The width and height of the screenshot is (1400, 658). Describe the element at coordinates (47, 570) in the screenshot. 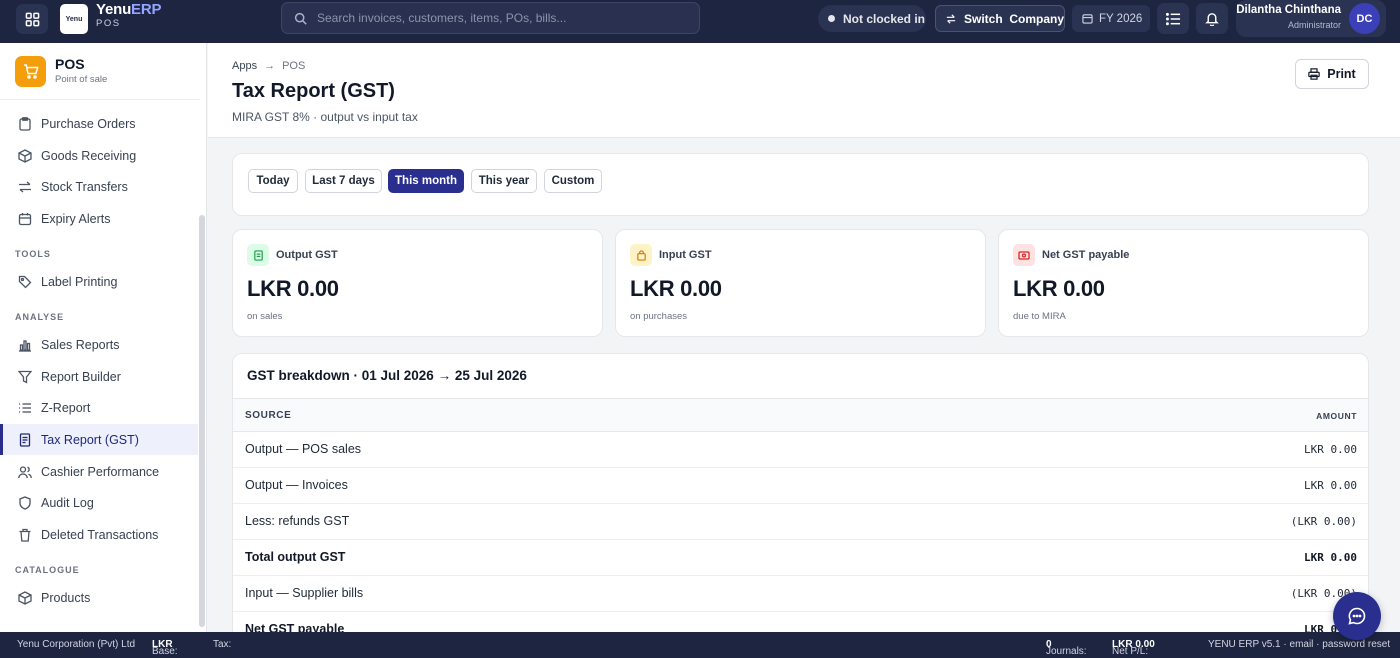

I see `section-catalogue: CATALOGUE` at that location.